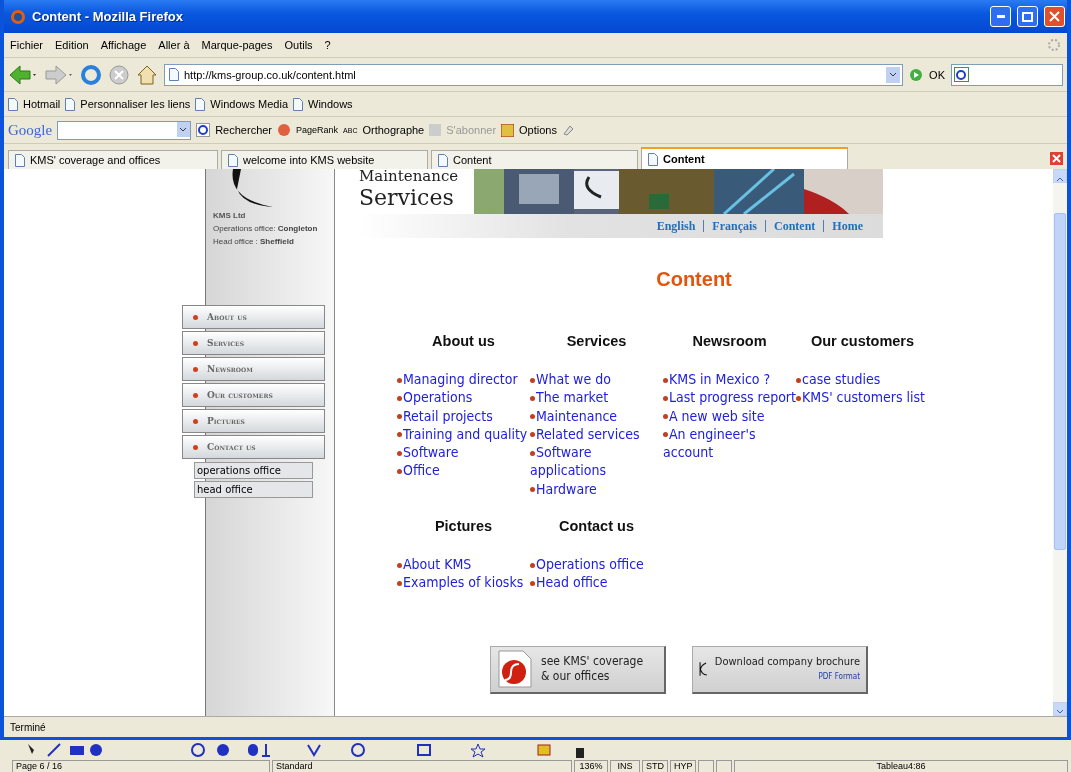 The height and width of the screenshot is (772, 1071). I want to click on menu-item: Fichier, so click(26, 45).